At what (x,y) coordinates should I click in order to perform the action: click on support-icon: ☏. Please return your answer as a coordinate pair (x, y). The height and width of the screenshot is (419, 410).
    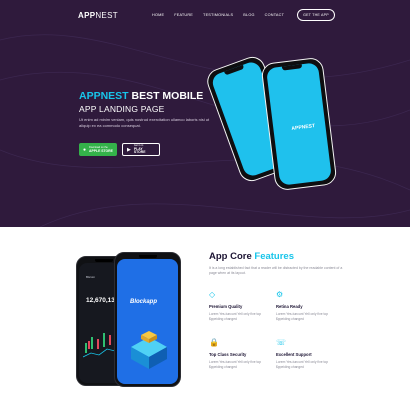
    Looking at the image, I should click on (281, 342).